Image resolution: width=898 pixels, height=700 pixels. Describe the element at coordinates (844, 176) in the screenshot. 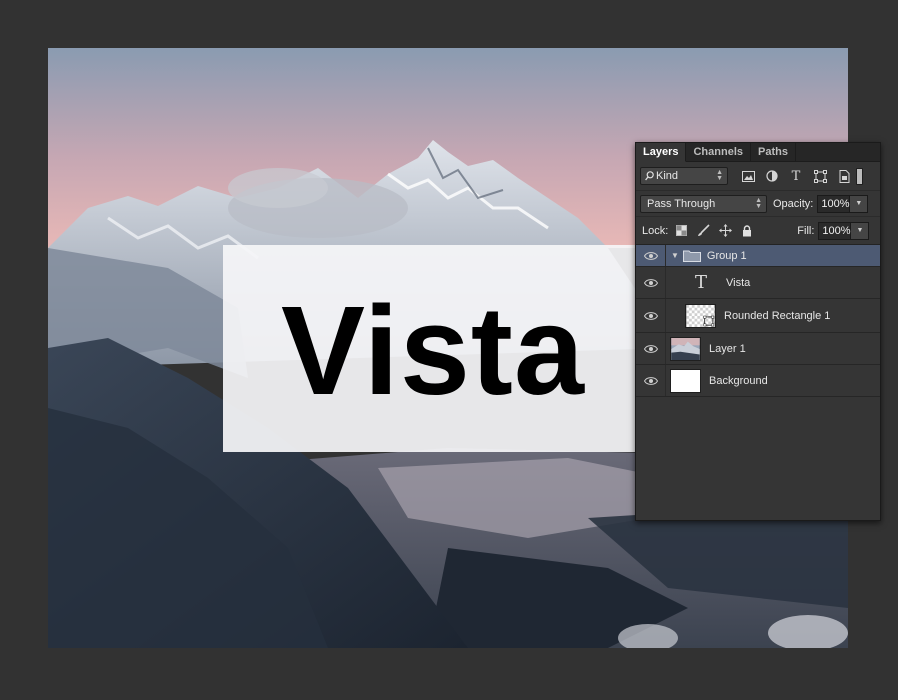

I see `smart-object-filter-icon` at that location.